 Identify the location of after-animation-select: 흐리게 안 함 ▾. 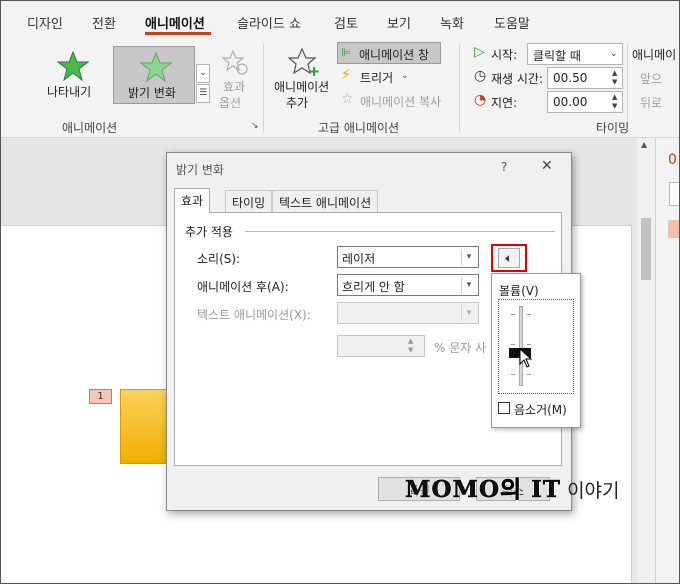
(408, 285).